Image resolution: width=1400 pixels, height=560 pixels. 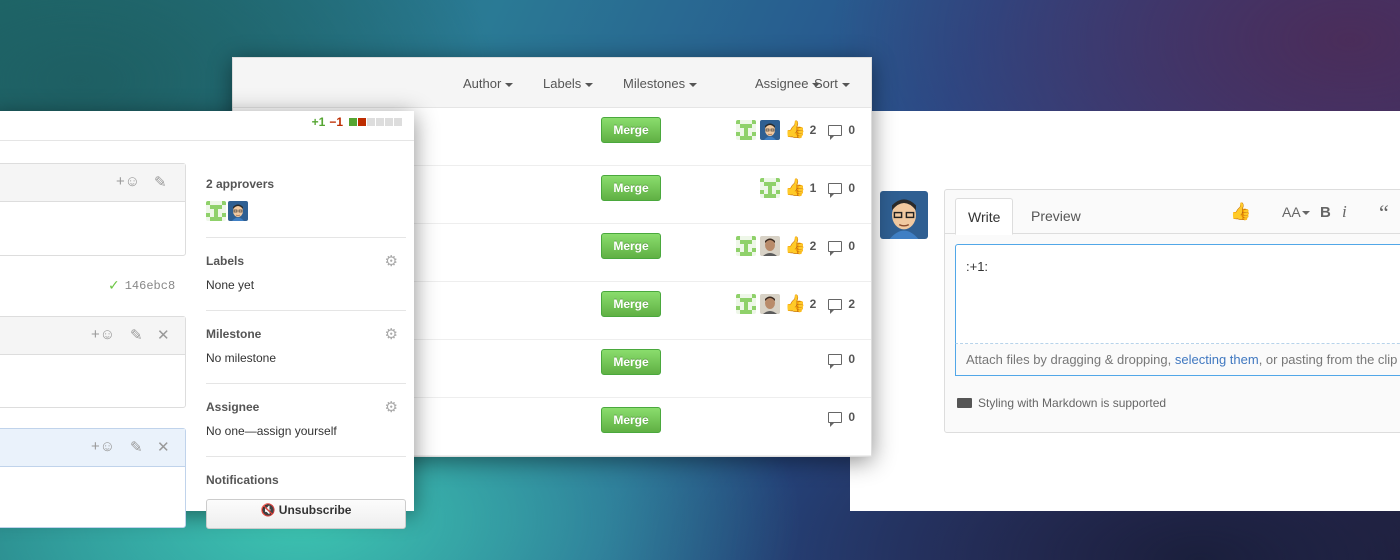 I want to click on milestone-section: Milestone ⚙ No milestone, so click(x=306, y=345).